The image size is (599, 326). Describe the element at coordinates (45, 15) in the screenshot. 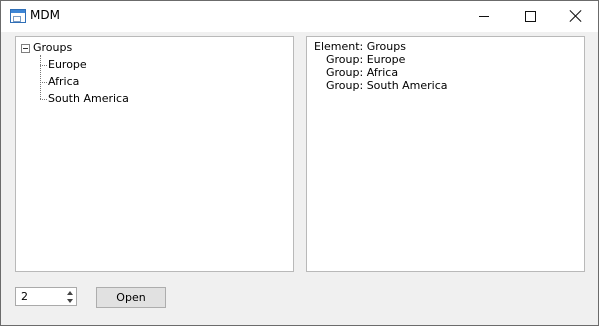

I see `window-title: MDM` at that location.